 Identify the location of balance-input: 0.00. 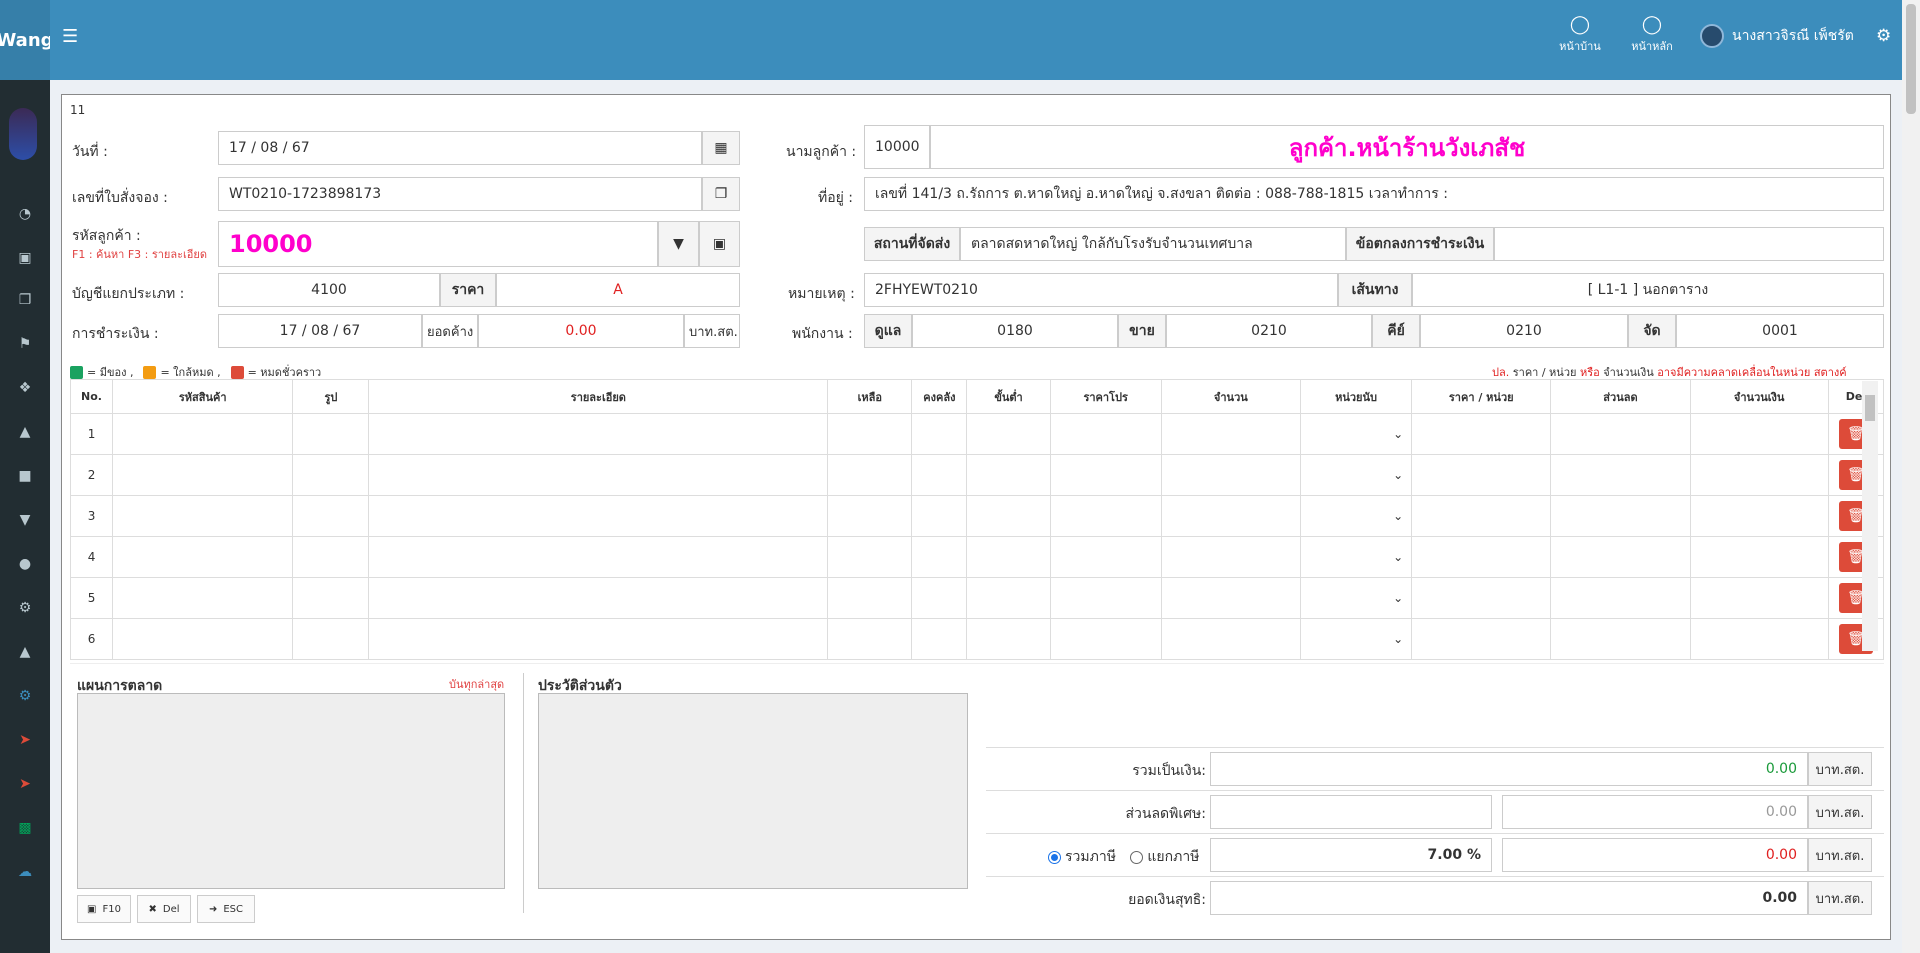
(581, 331).